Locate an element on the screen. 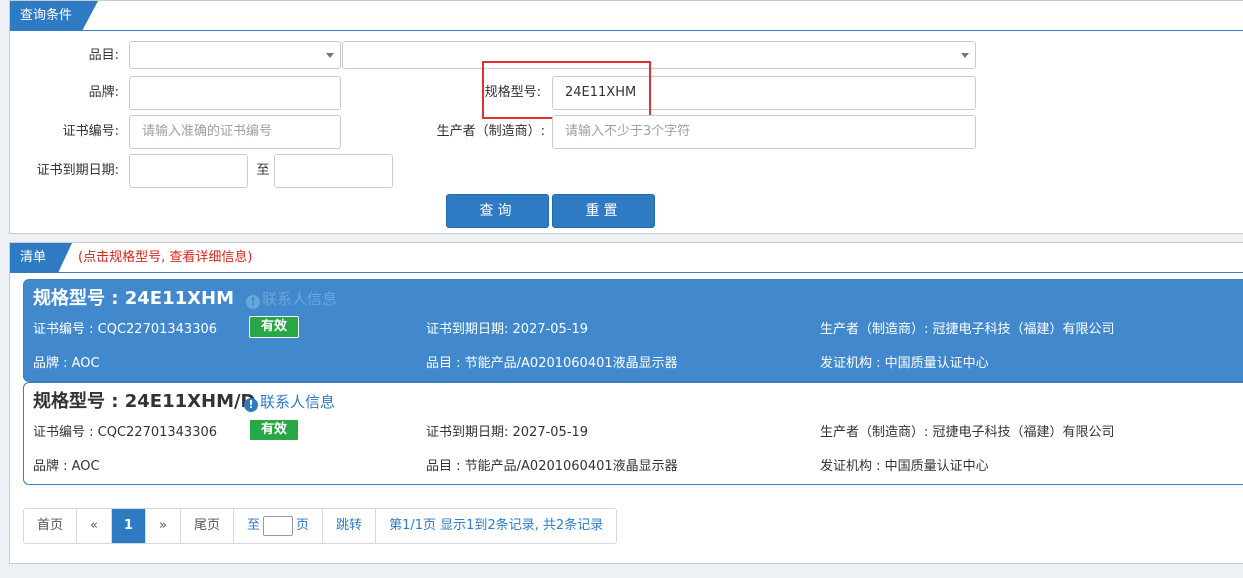  reset-button: 重置 is located at coordinates (603, 211).